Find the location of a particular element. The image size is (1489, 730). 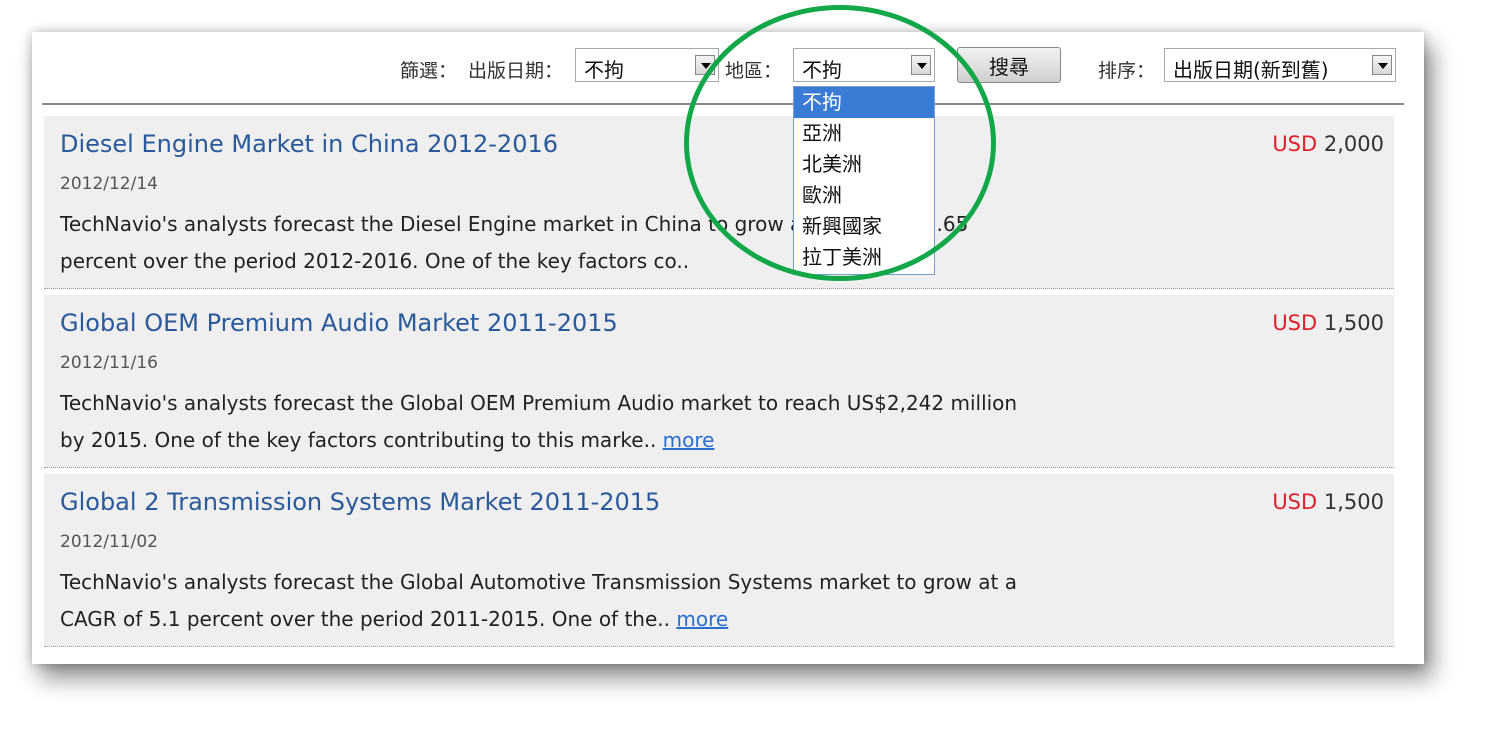

region-option: 北美洲 is located at coordinates (864, 164).